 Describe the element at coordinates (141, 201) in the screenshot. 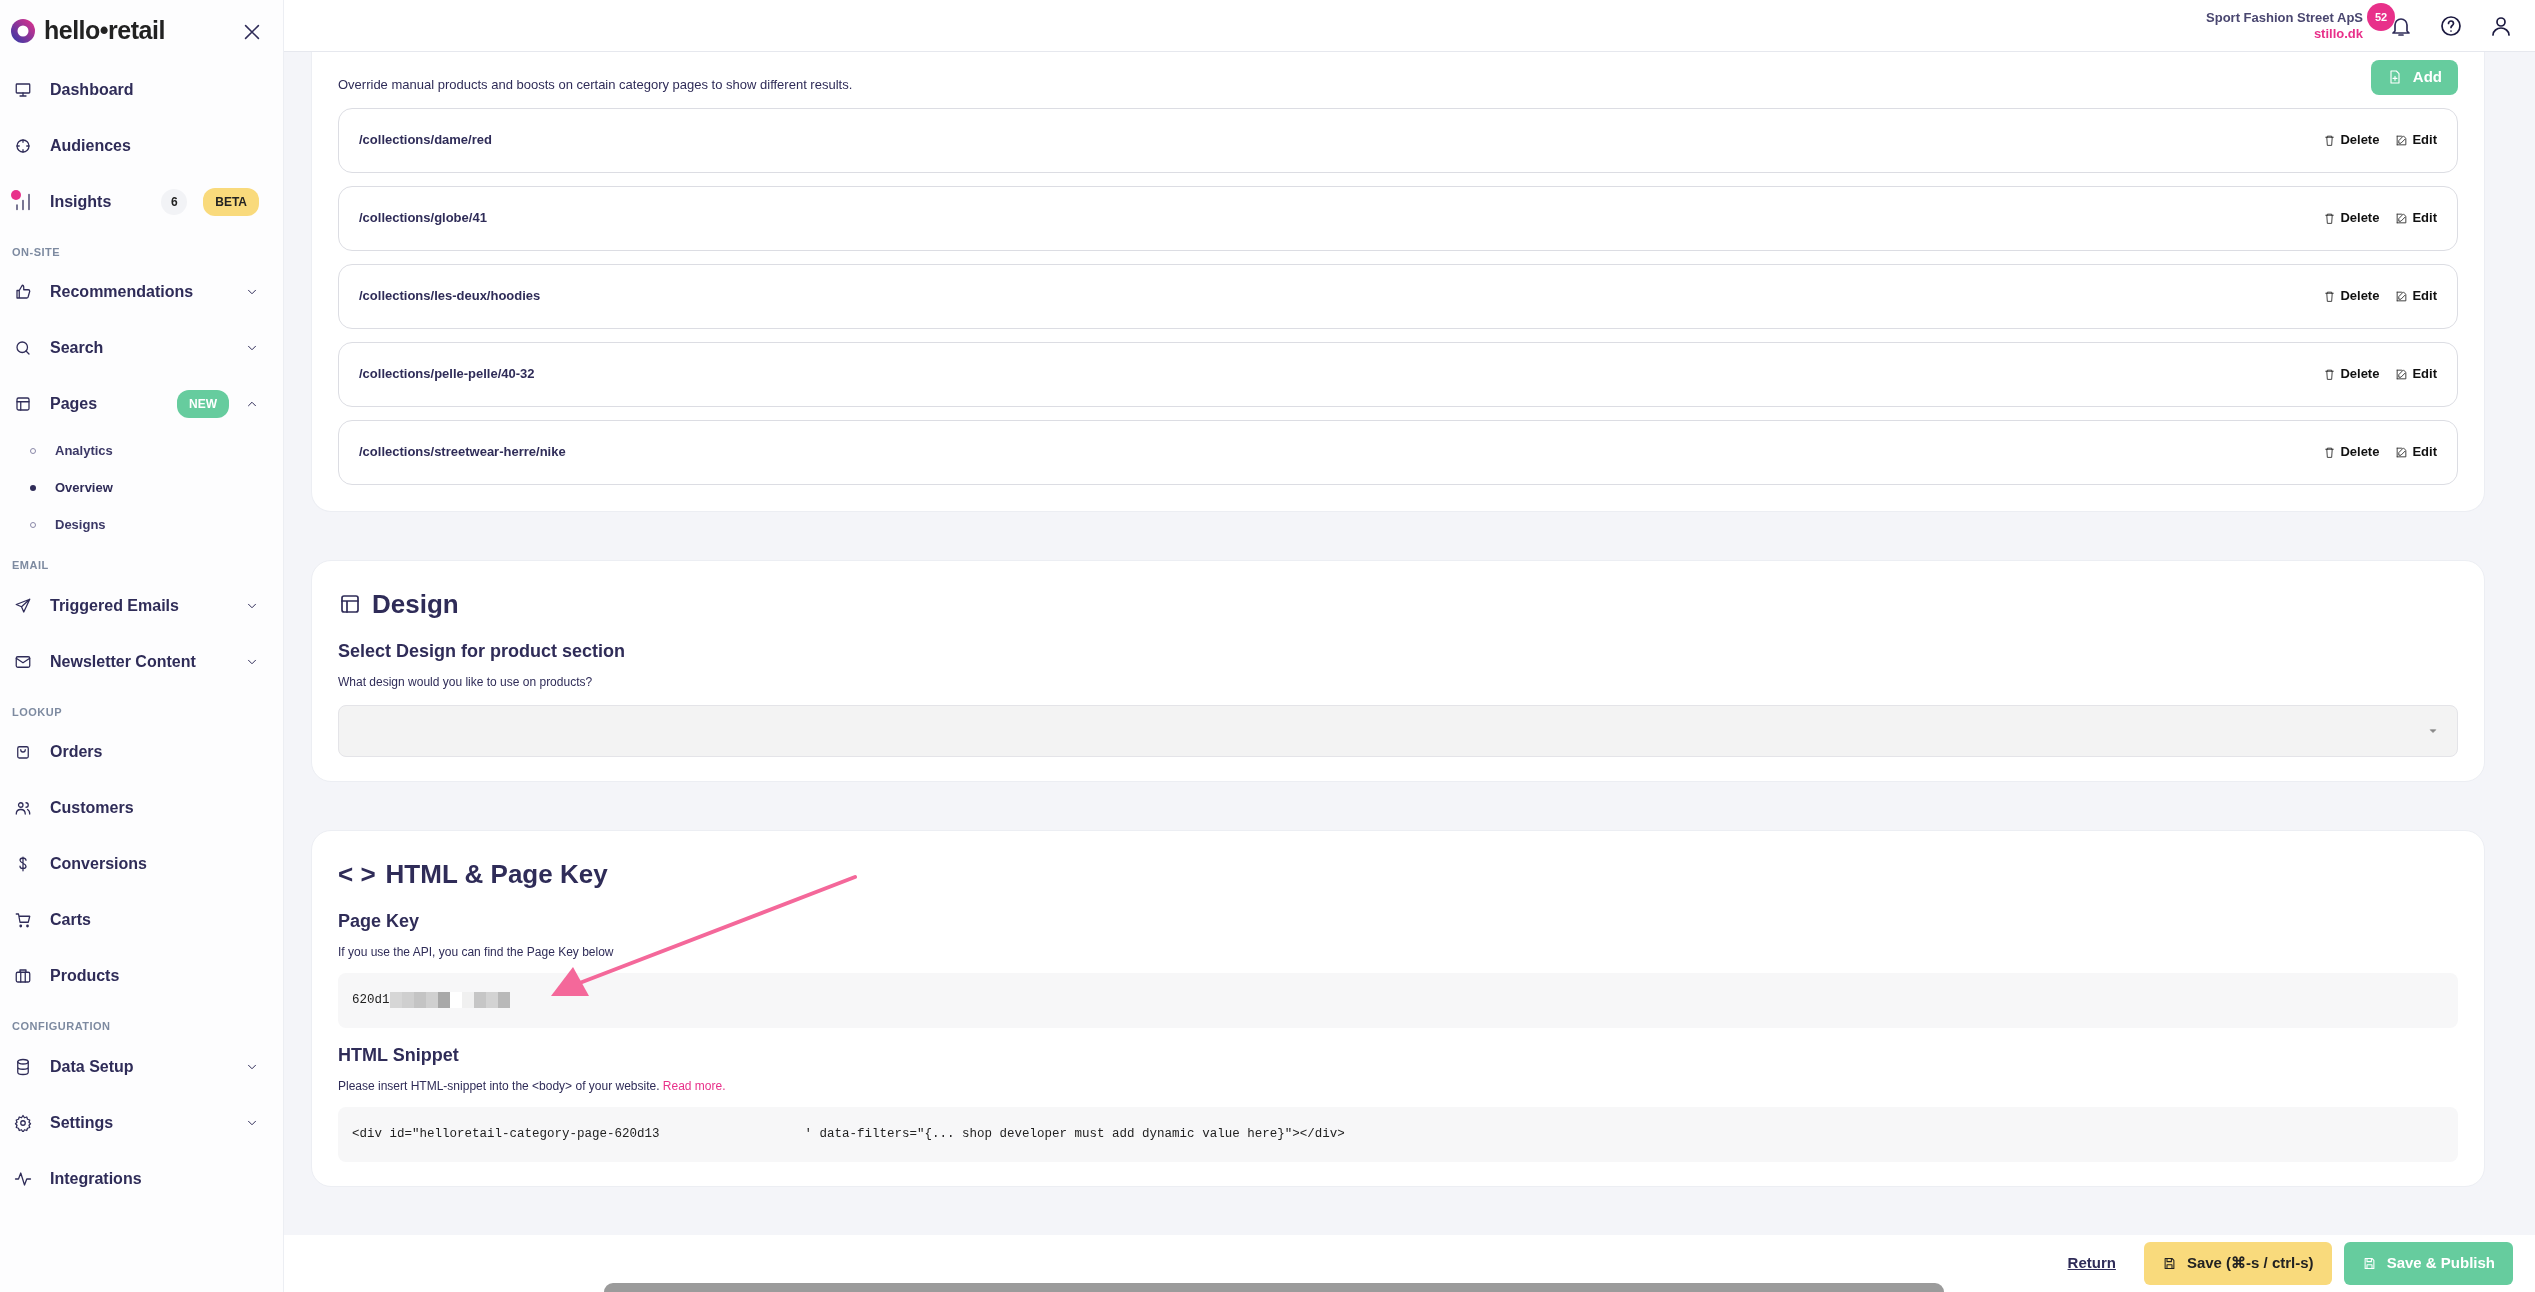

I see `sidebar-item: Insights 6 BETA` at that location.